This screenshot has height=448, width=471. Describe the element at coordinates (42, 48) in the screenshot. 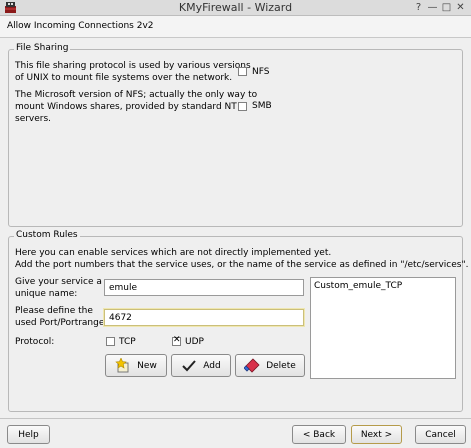

I see `file-sharing-legend: File Sharing` at that location.